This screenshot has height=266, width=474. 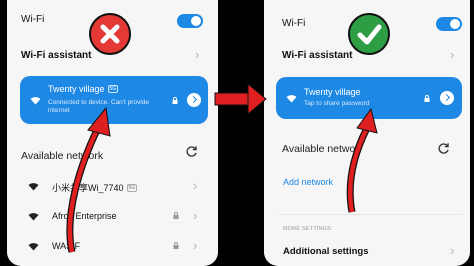 What do you see at coordinates (240, 99) in the screenshot?
I see `right-arrow-icon` at bounding box center [240, 99].